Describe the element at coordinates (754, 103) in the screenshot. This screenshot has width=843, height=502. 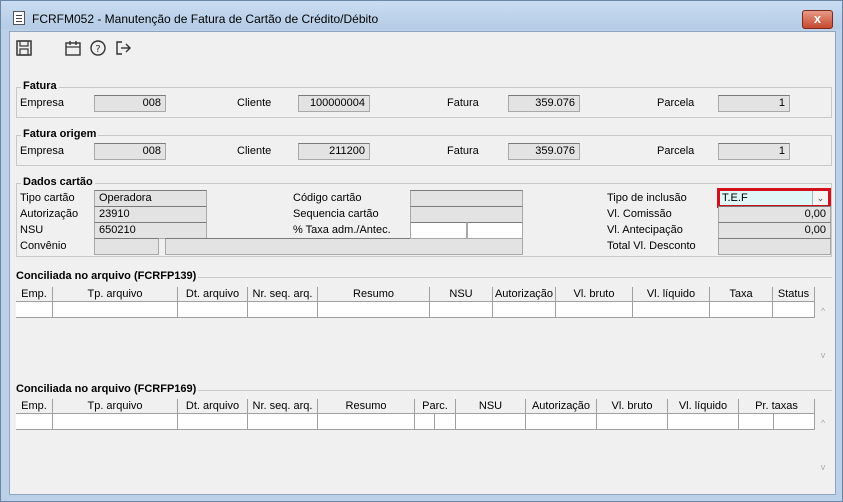
I see `parcela-field: 1` at that location.